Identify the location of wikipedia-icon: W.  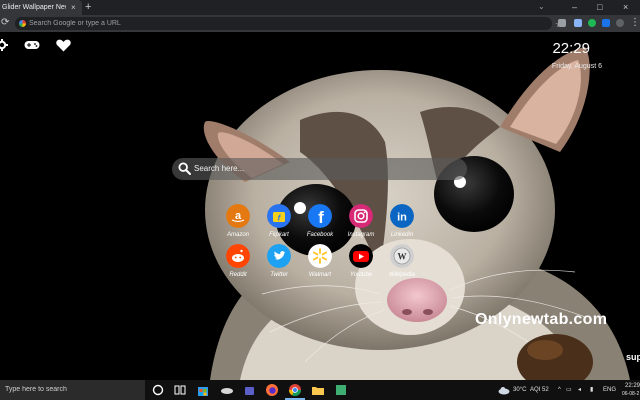
(402, 256).